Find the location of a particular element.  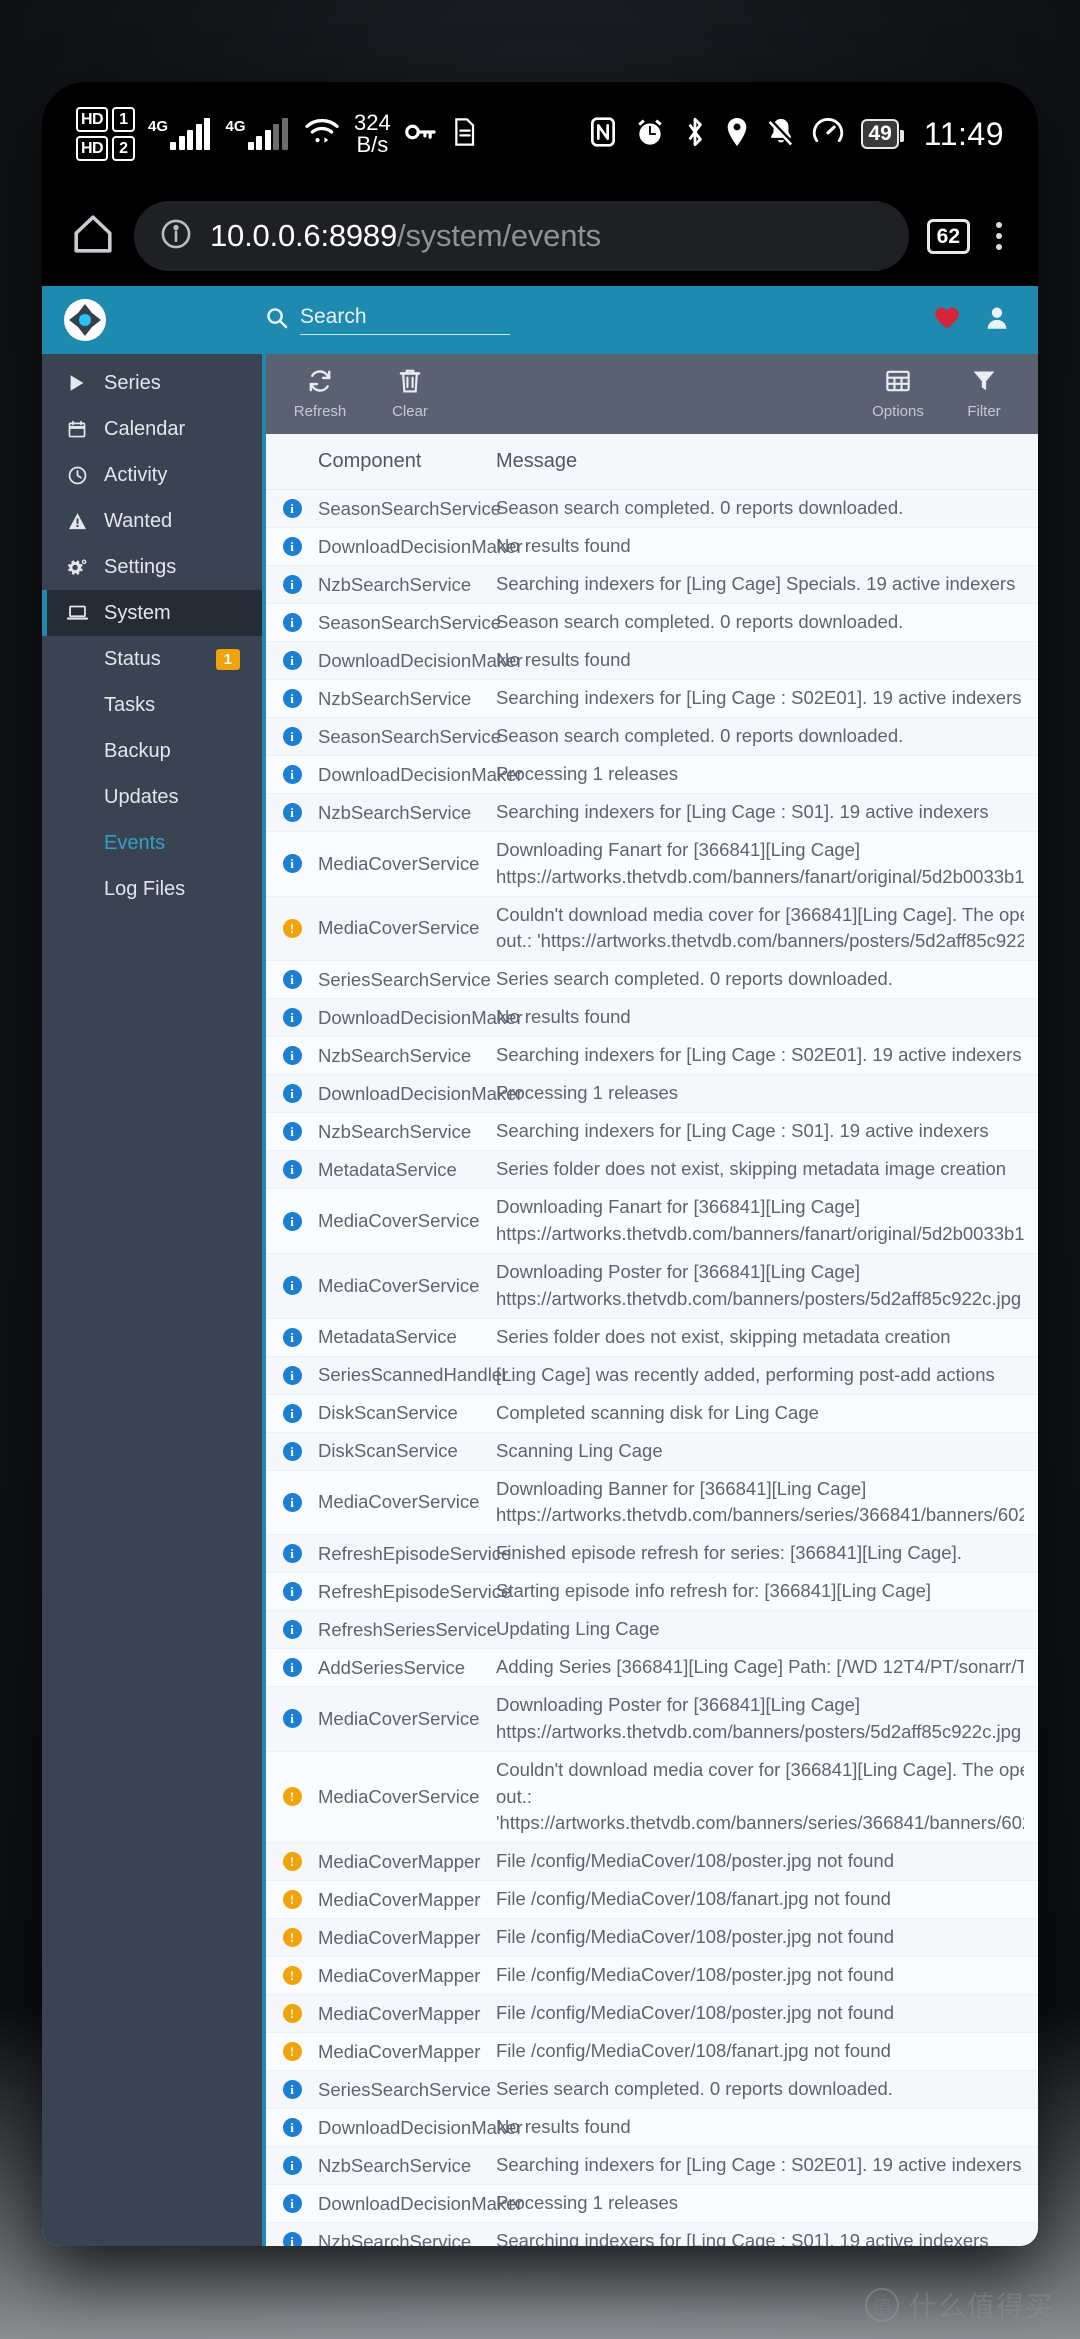

table-row: i DiskScanService Scanning Ling Cage is located at coordinates (652, 1452).